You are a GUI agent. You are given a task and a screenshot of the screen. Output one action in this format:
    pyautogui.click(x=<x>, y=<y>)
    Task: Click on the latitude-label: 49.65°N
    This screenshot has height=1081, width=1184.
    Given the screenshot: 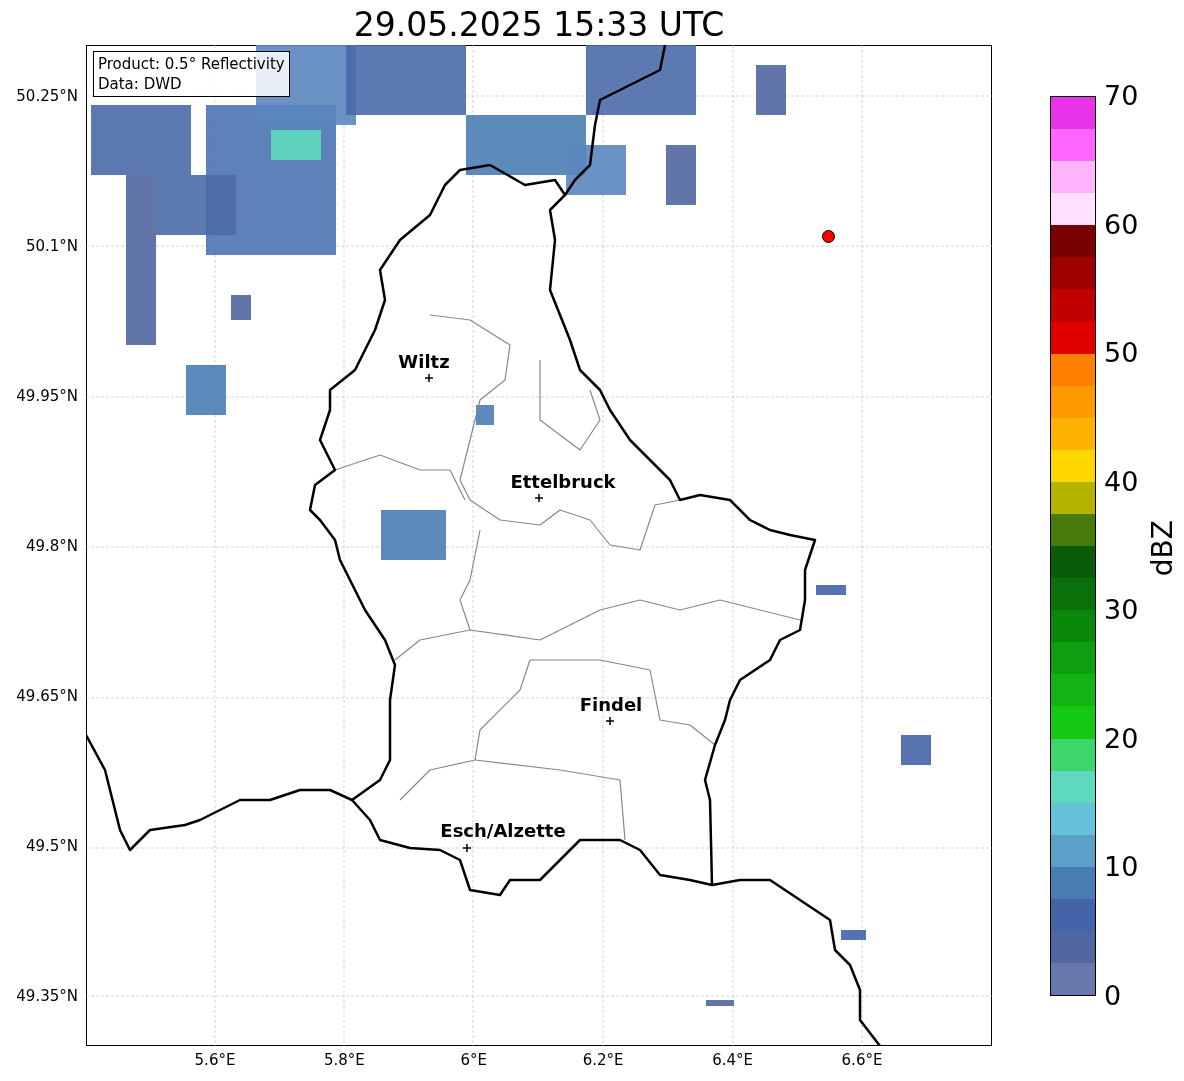 What is the action you would take?
    pyautogui.click(x=47, y=696)
    